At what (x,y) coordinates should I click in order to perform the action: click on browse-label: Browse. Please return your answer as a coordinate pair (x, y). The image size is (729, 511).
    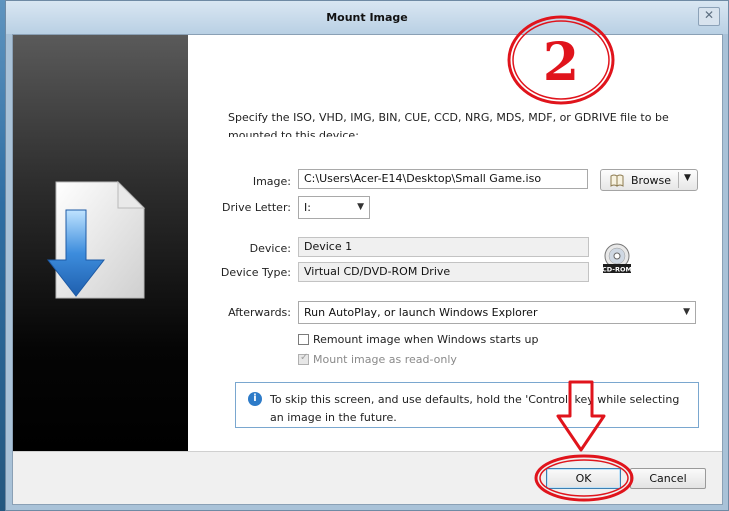
    Looking at the image, I should click on (651, 180).